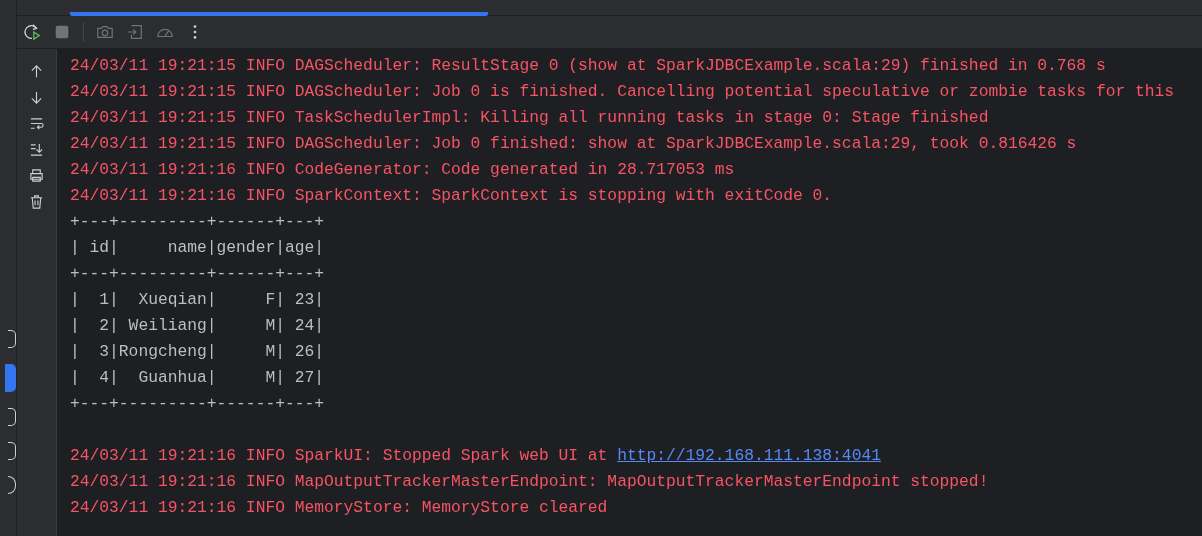 This screenshot has height=536, width=1202. I want to click on rerun-icon, so click(32, 32).